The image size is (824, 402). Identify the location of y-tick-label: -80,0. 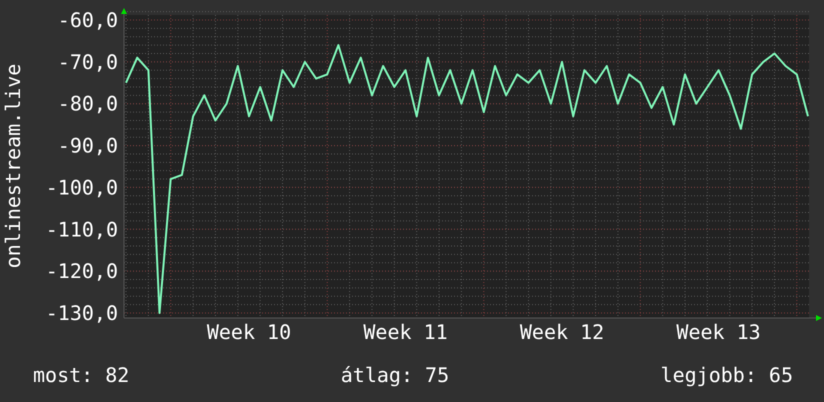
(88, 104).